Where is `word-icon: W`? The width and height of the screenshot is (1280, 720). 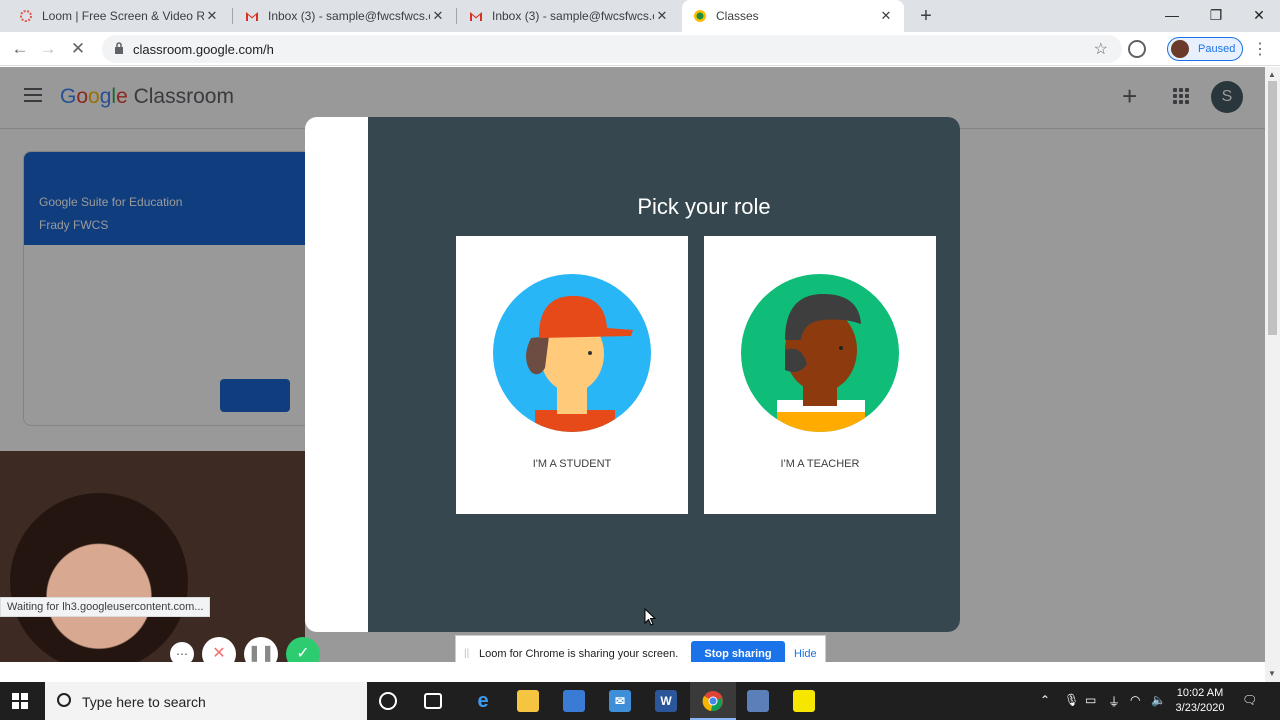 word-icon: W is located at coordinates (666, 701).